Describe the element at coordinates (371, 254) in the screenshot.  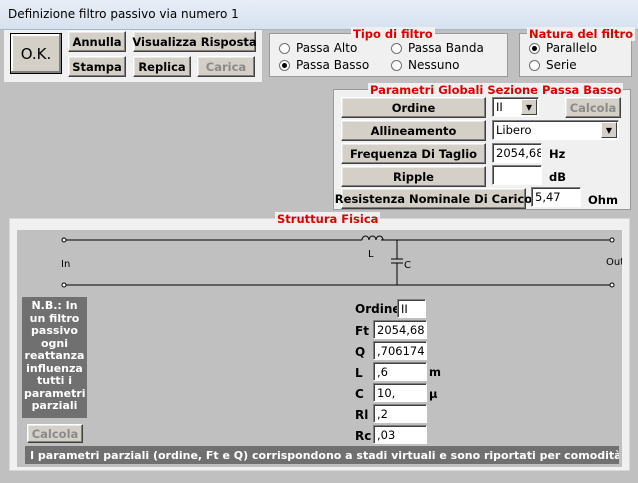
I see `inductor-label: L` at that location.